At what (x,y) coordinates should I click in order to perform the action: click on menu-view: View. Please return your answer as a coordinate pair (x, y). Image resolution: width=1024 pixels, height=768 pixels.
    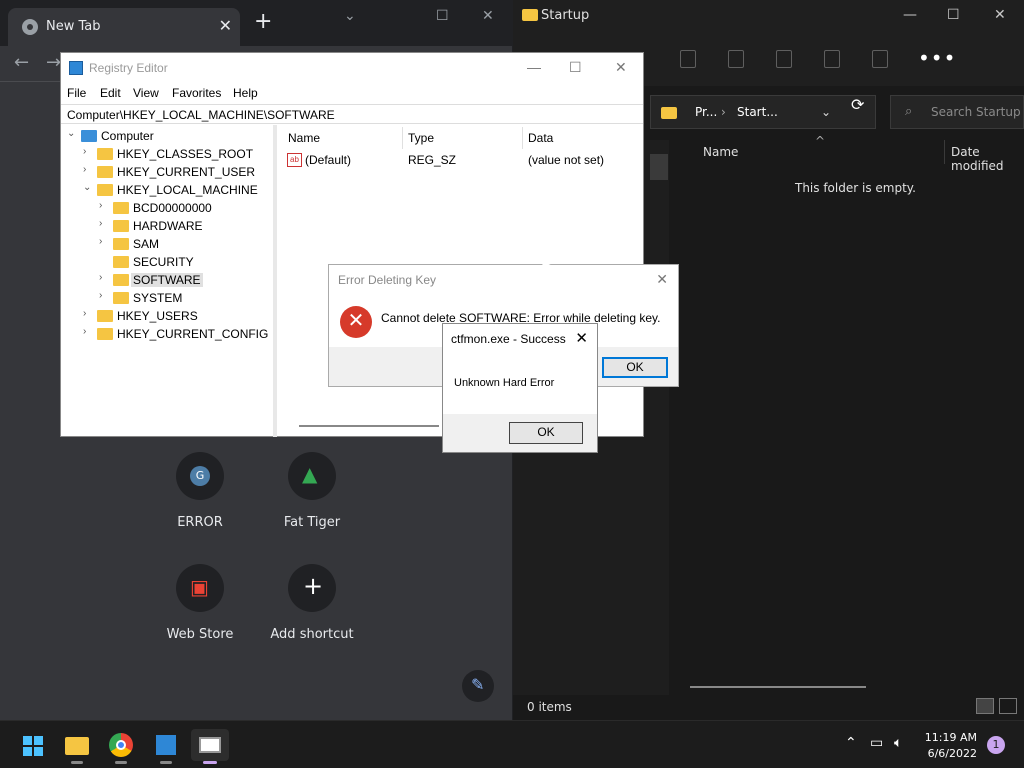
    Looking at the image, I should click on (146, 93).